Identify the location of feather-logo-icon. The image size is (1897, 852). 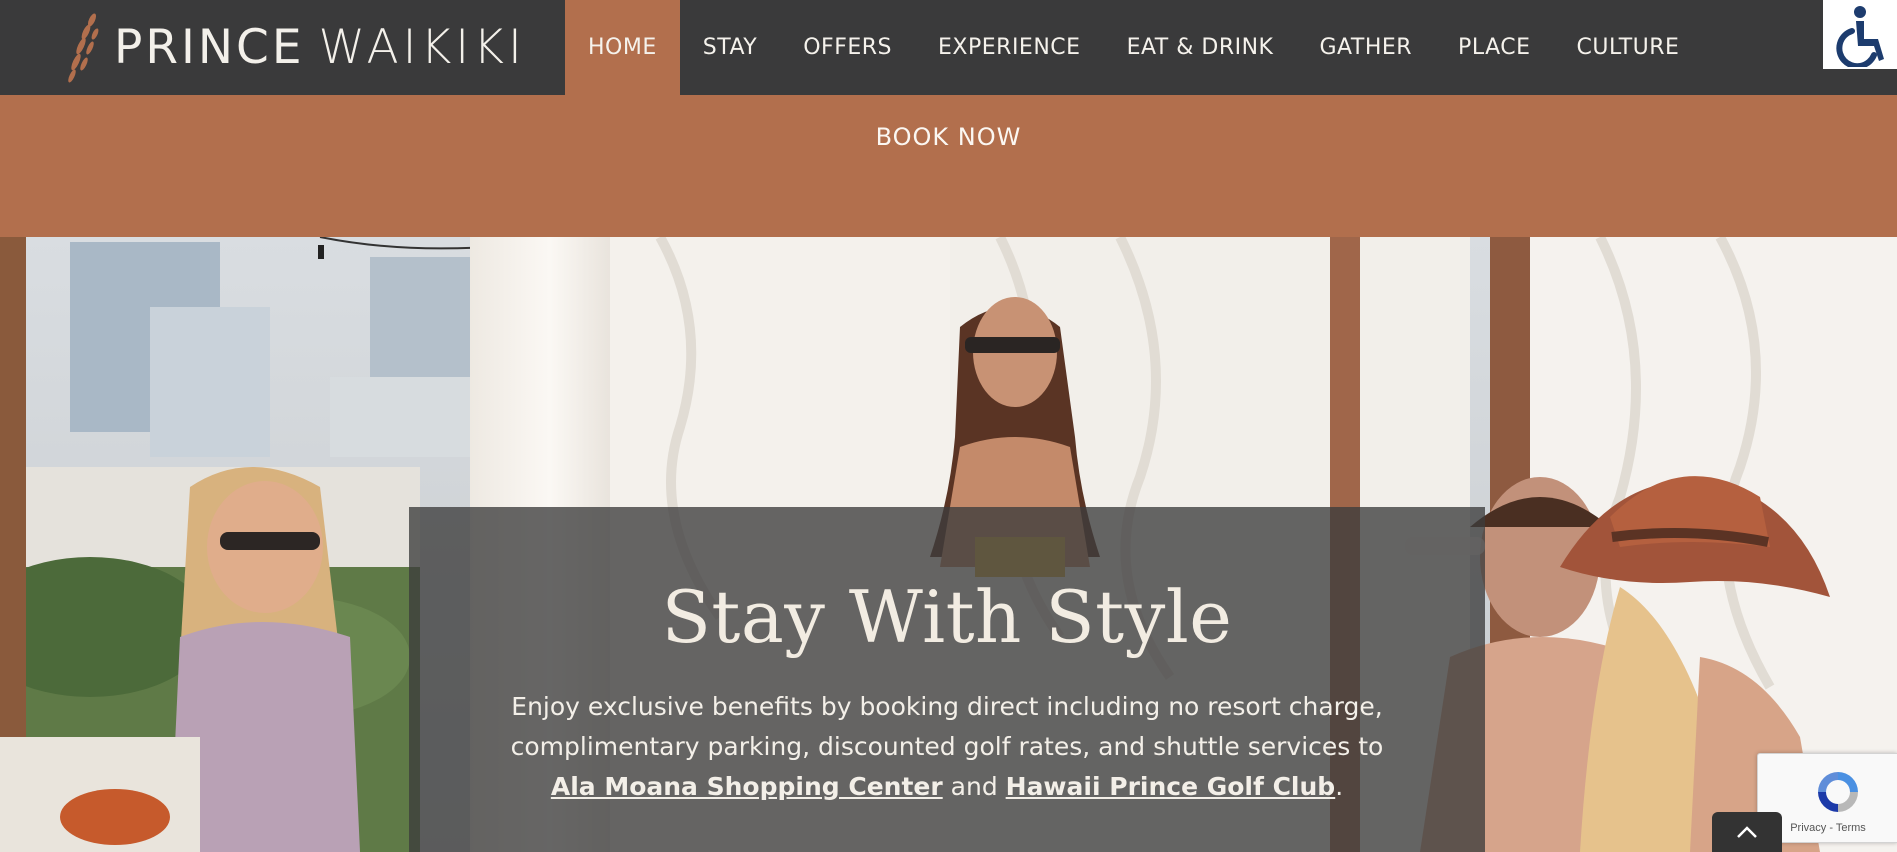
(83, 48).